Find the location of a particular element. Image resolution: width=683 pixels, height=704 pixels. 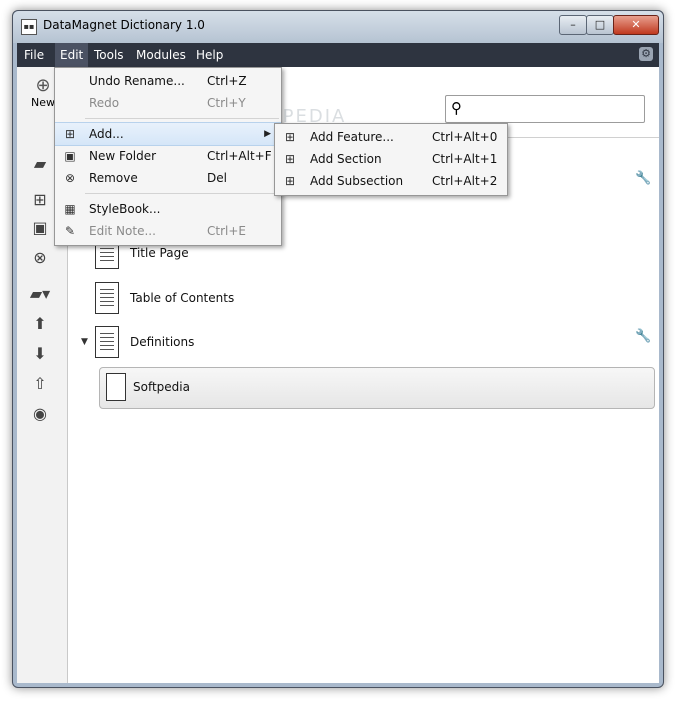

window-title: DataMagnet Dictionary 1.0 is located at coordinates (124, 25).